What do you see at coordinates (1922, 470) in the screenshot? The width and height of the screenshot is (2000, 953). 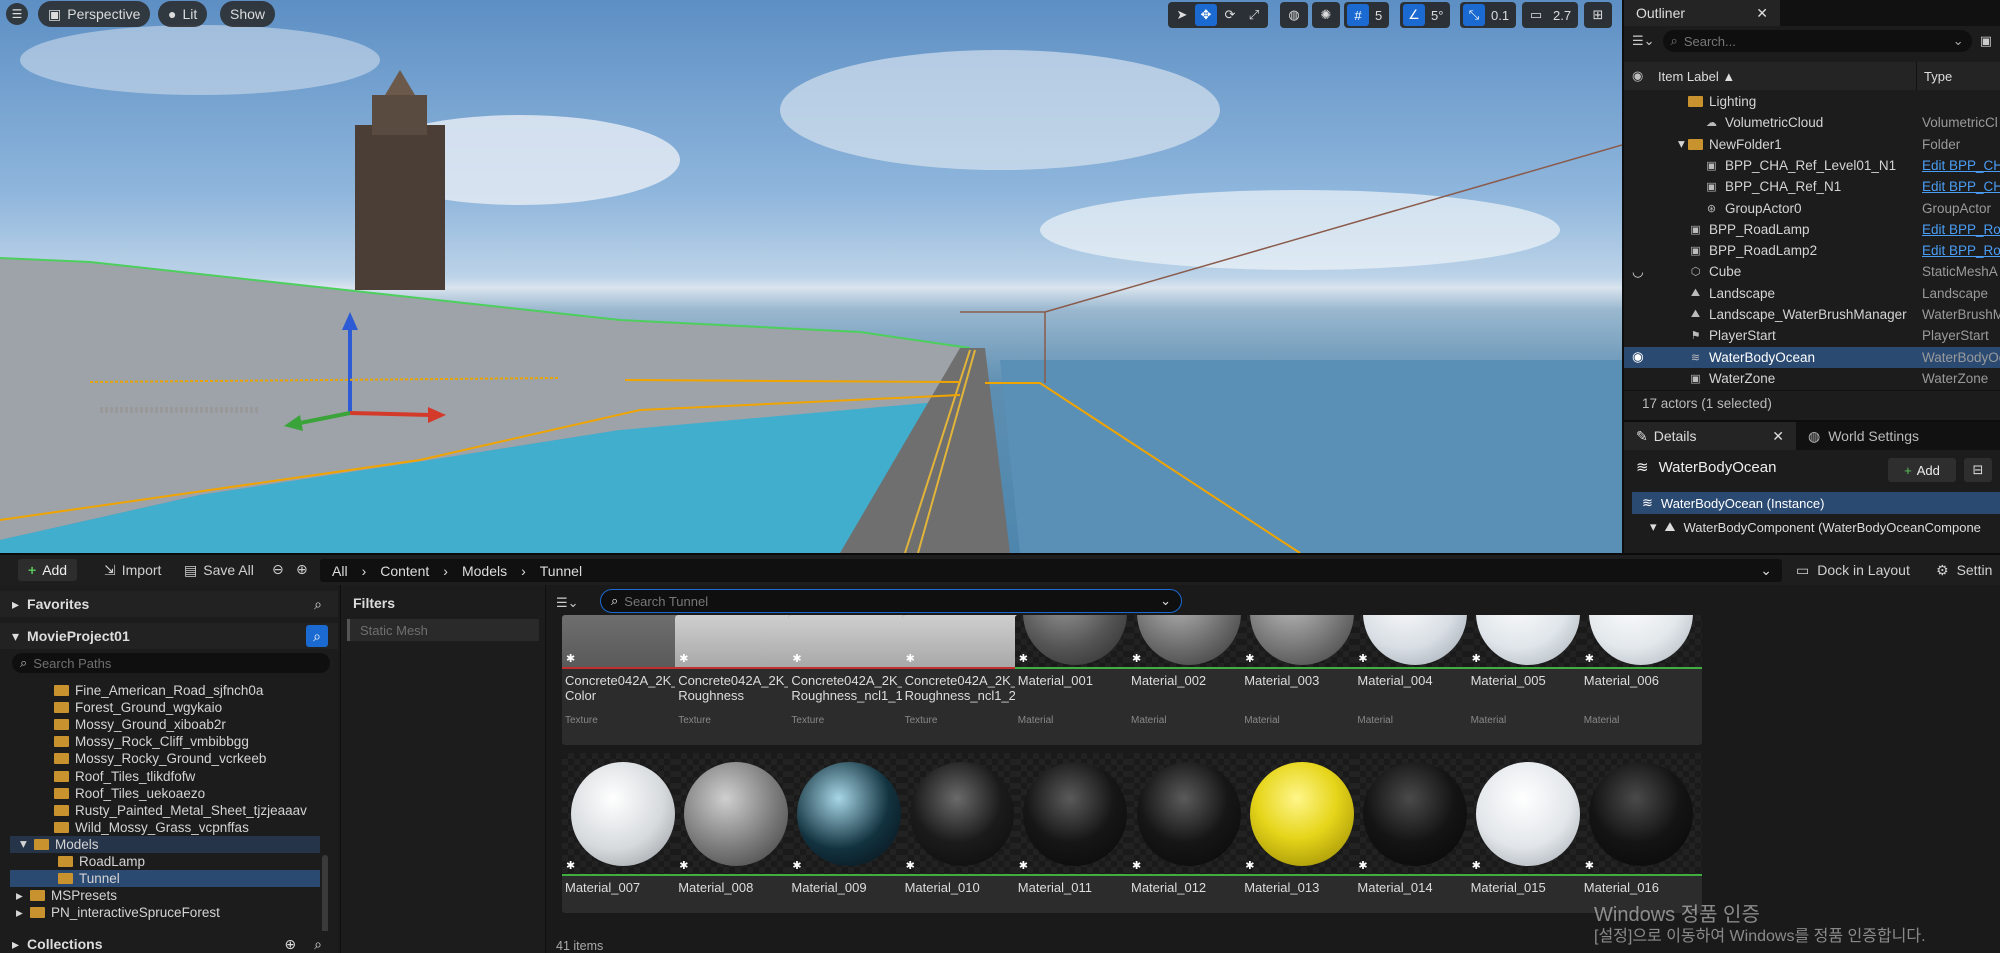 I see `details-add-button: + Add` at bounding box center [1922, 470].